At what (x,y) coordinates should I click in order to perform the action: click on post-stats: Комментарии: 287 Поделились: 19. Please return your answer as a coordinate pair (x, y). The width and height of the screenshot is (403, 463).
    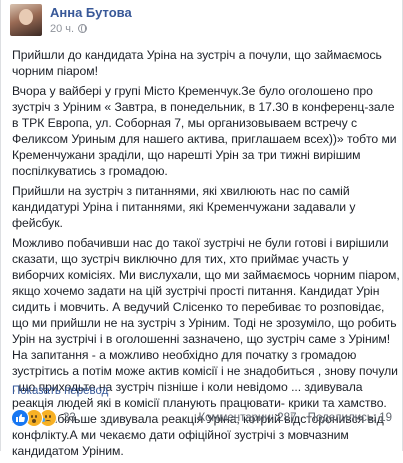
    Looking at the image, I should click on (291, 418).